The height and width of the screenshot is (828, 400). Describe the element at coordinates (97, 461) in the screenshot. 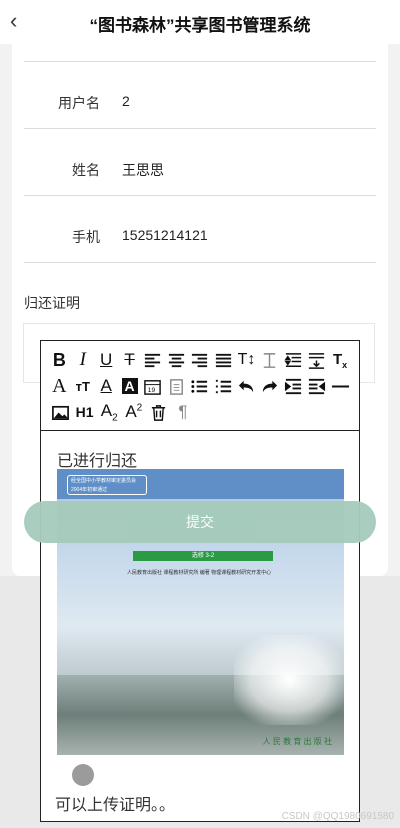

I see `content-line: 已进行归还` at that location.